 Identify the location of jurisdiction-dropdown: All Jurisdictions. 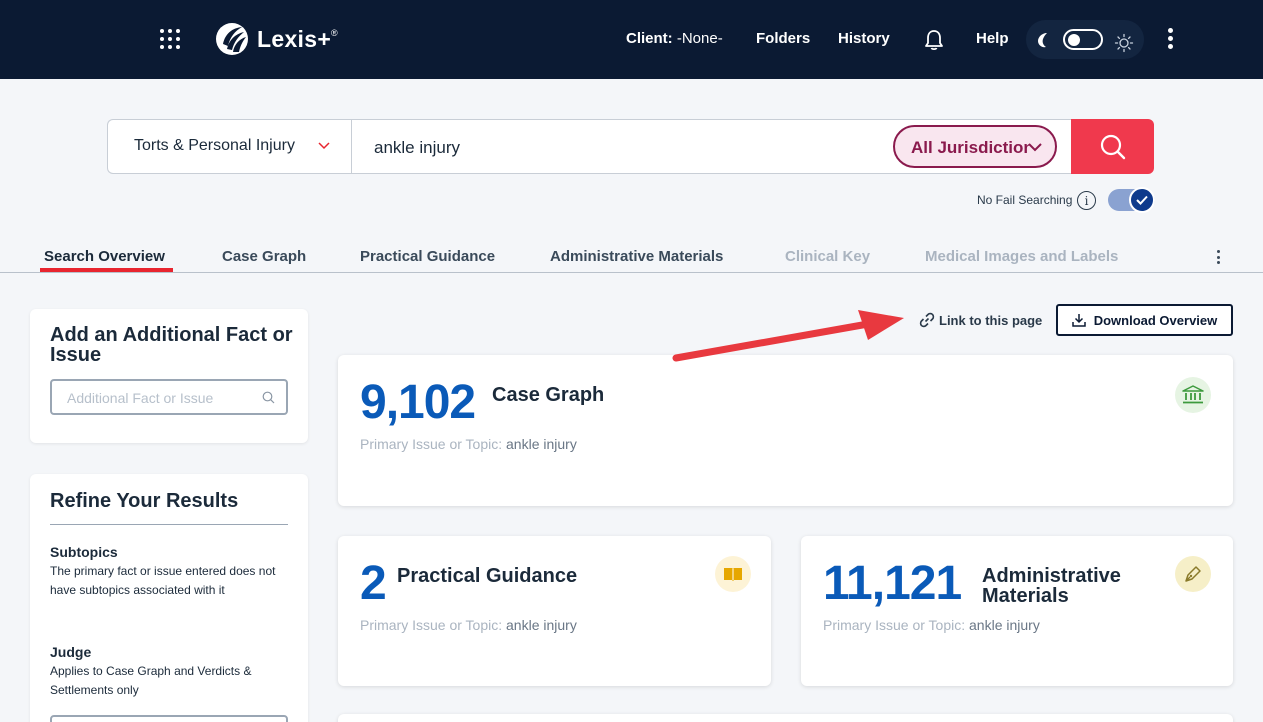
(975, 146).